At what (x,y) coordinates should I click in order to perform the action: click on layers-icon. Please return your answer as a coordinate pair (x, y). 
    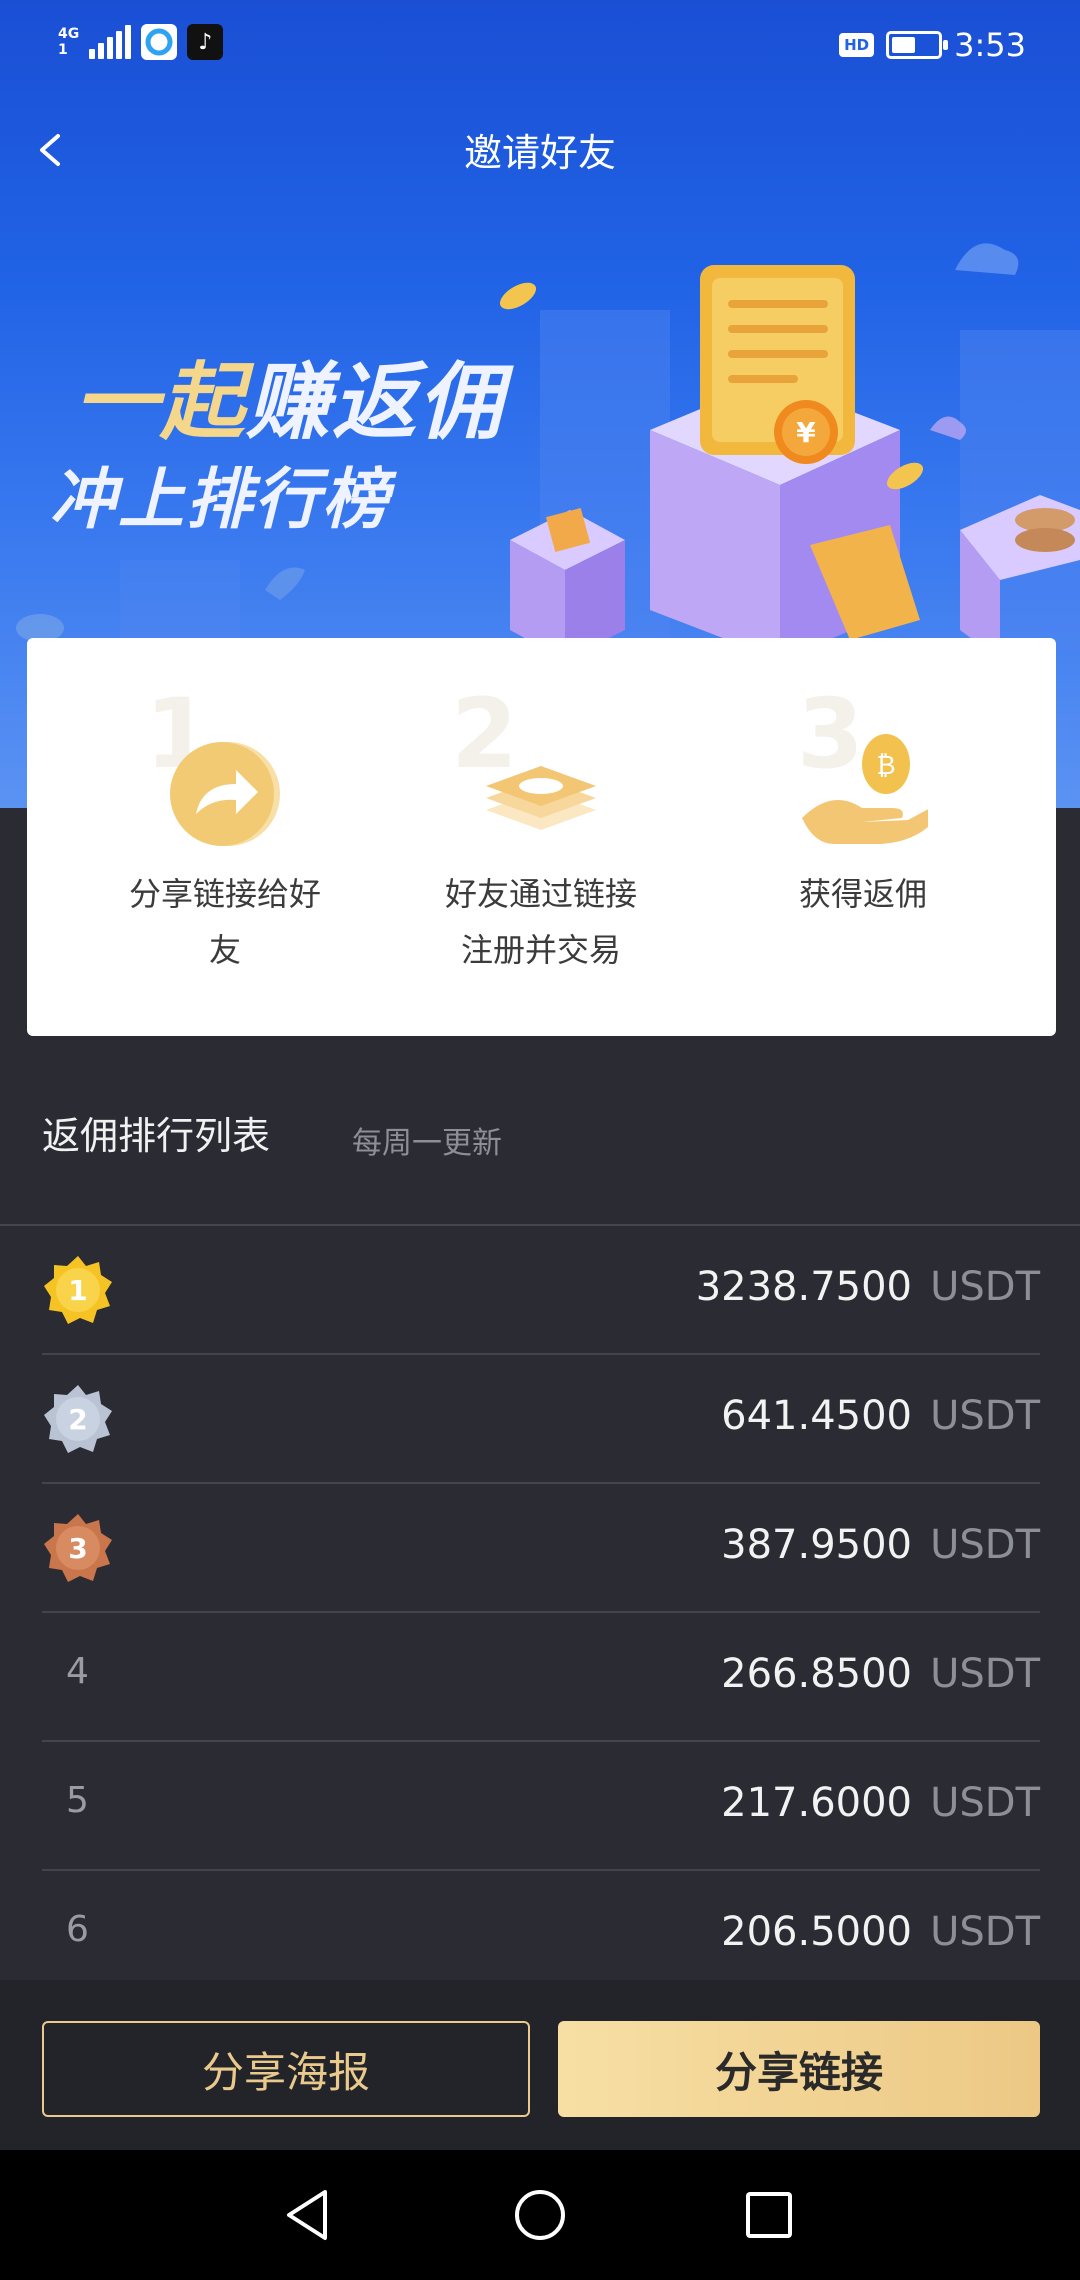
    Looking at the image, I should click on (541, 798).